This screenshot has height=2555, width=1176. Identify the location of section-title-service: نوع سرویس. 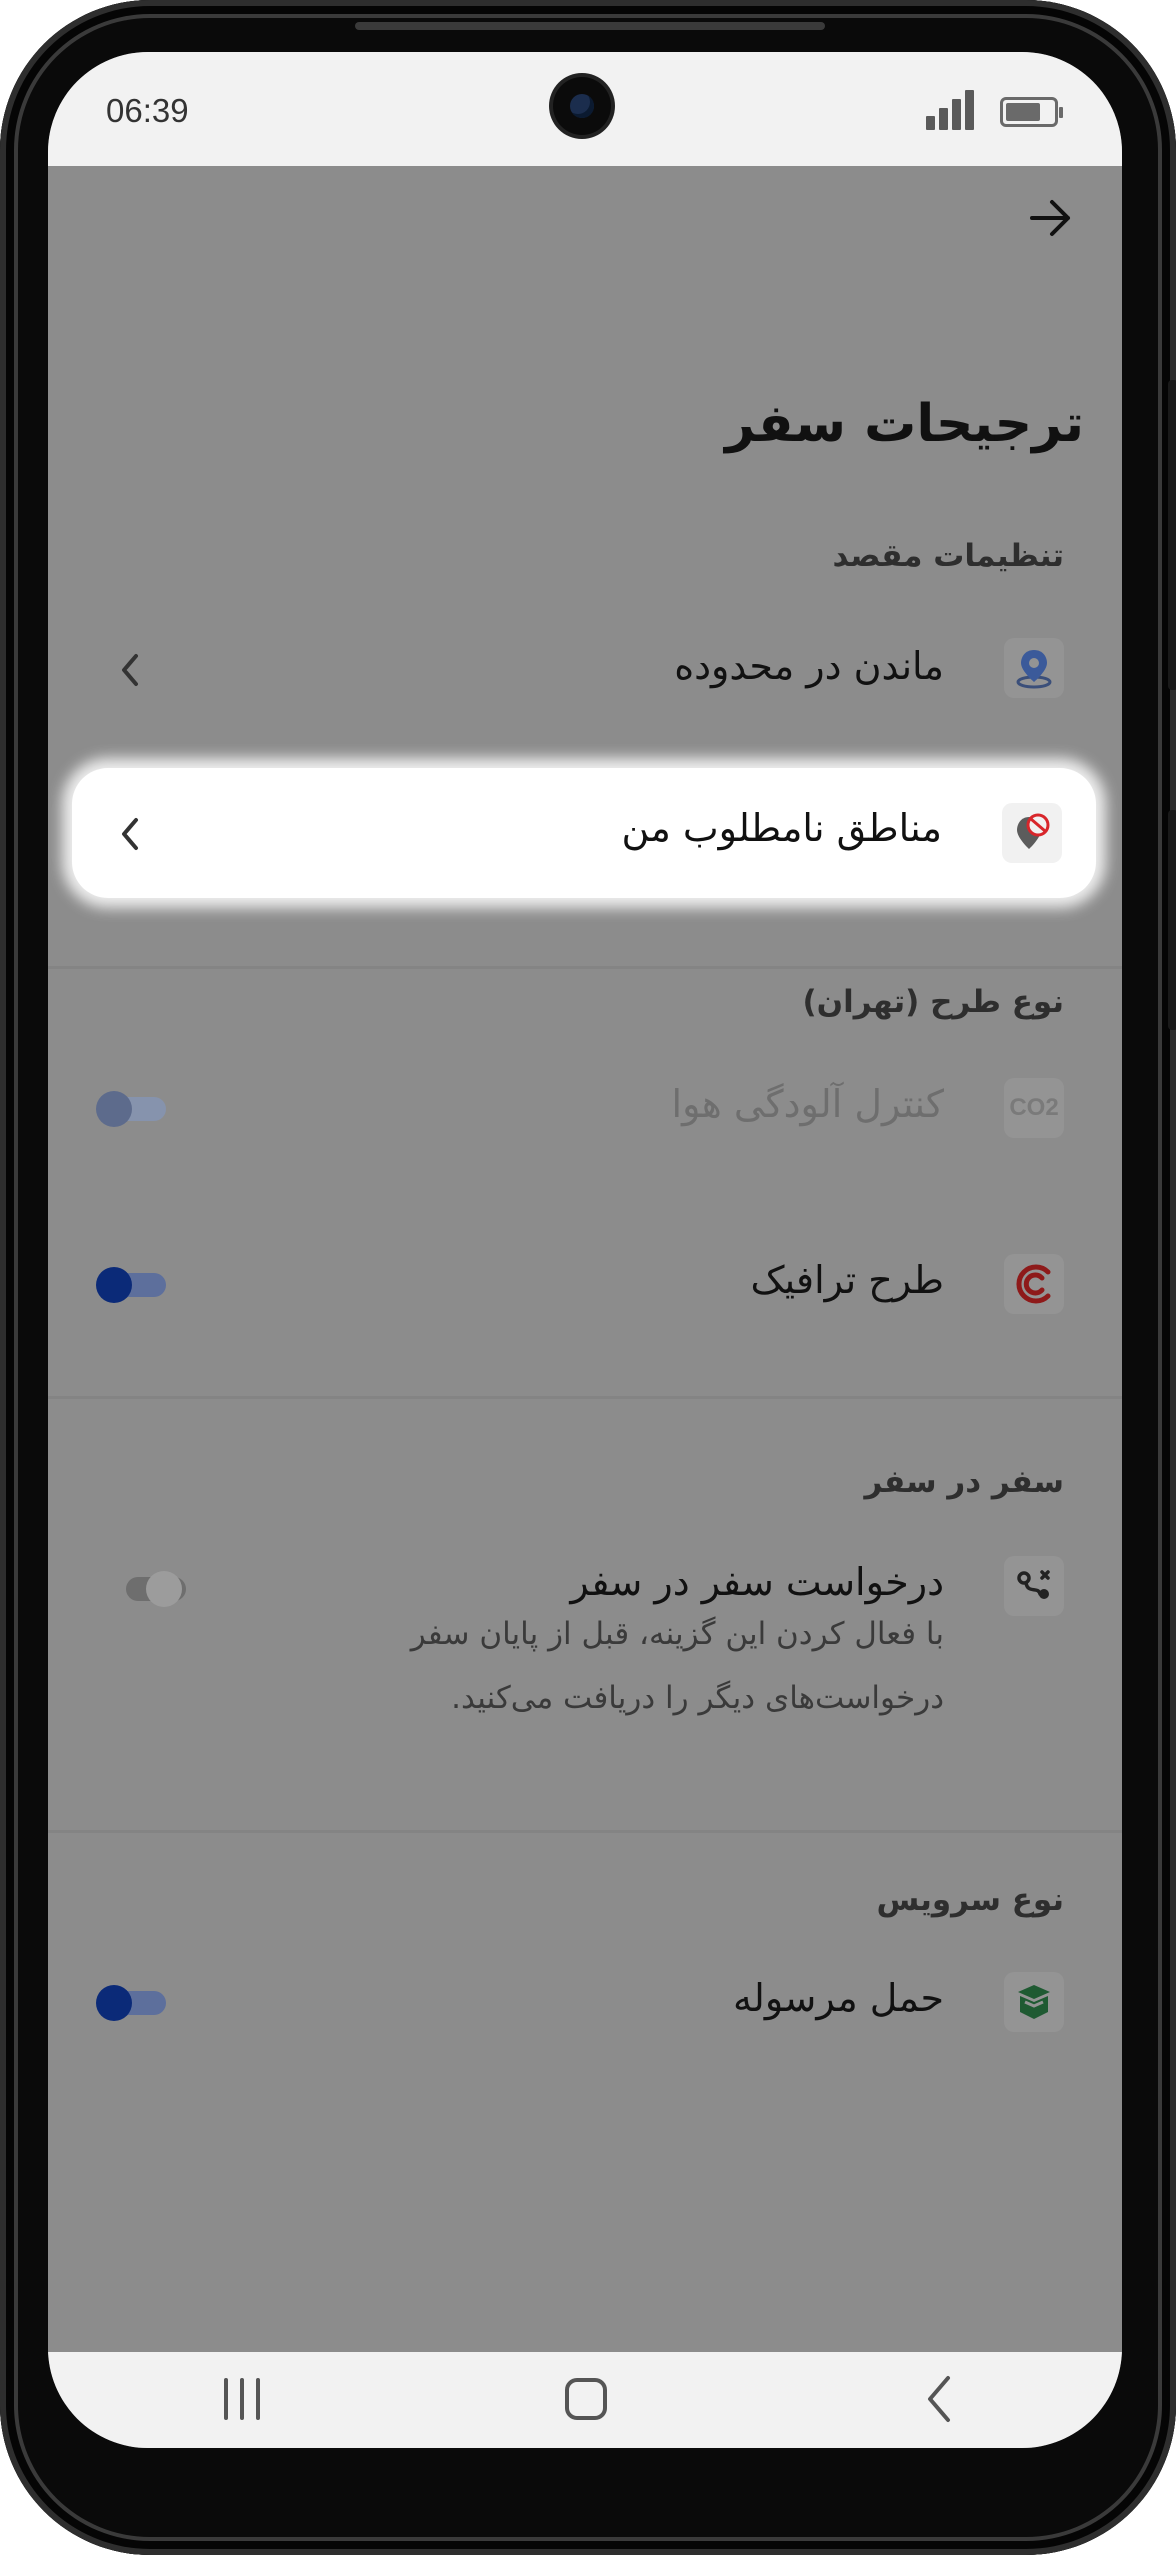
(970, 1900).